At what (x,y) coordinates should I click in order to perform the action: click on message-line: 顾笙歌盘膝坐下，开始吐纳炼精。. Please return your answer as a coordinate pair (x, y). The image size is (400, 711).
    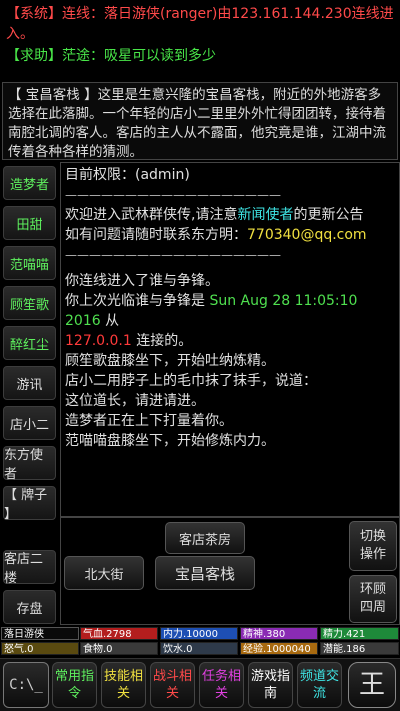
    Looking at the image, I should click on (170, 361).